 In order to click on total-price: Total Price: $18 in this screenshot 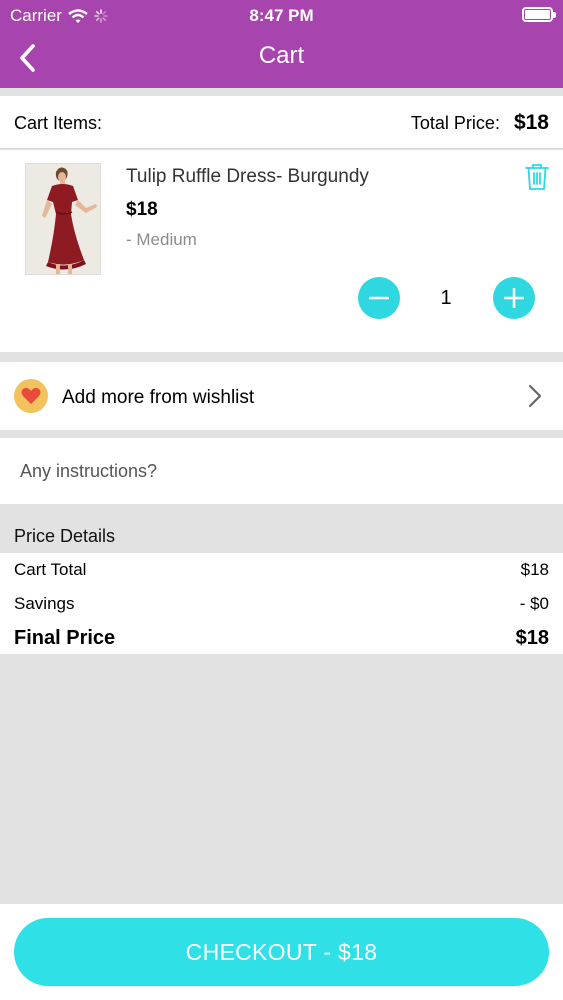, I will do `click(480, 123)`.